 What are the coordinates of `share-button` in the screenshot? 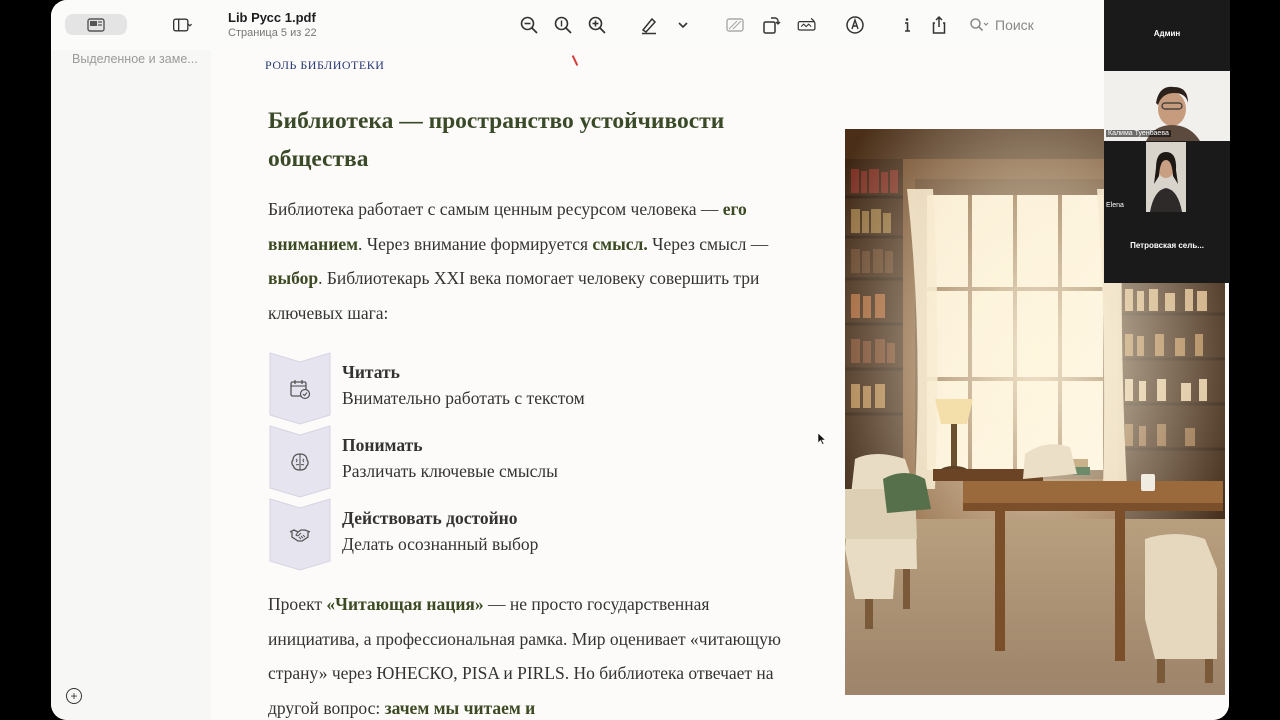 It's located at (939, 25).